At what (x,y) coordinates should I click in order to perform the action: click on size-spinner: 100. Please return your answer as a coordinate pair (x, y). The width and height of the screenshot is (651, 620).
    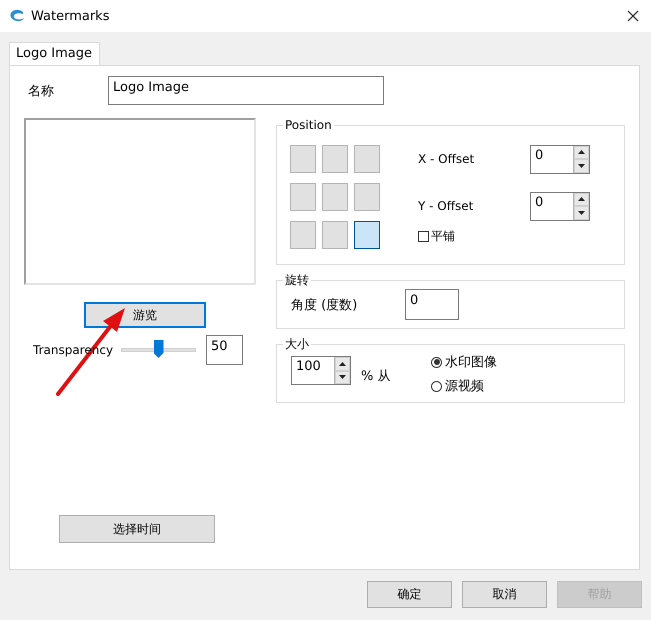
    Looking at the image, I should click on (321, 370).